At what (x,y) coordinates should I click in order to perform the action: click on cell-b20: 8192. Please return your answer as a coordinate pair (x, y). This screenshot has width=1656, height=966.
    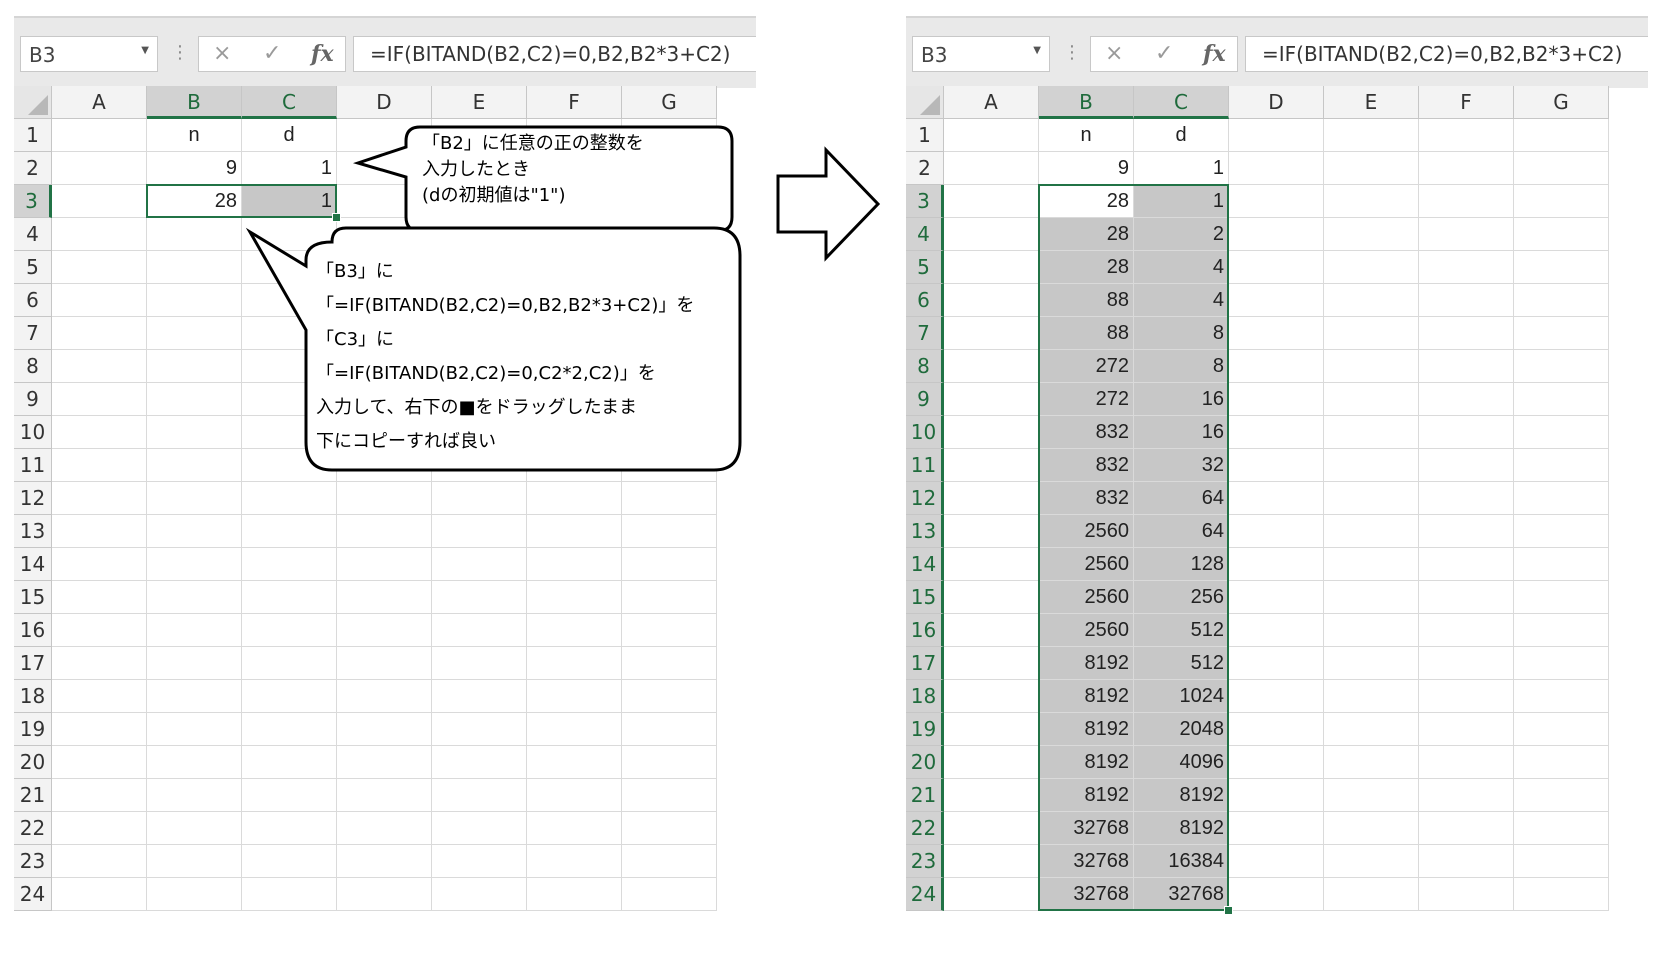
    Looking at the image, I should click on (1086, 762).